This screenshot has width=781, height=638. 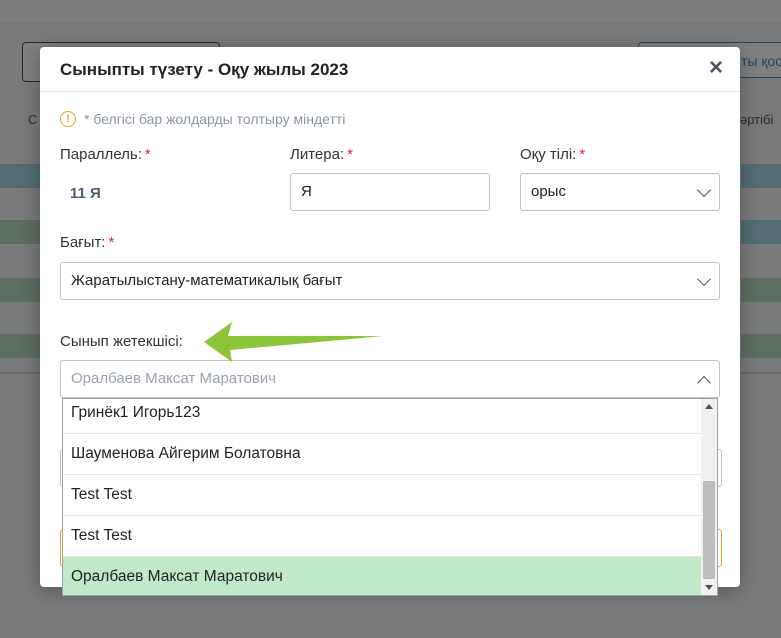 I want to click on scrollbar-thumb, so click(x=709, y=530).